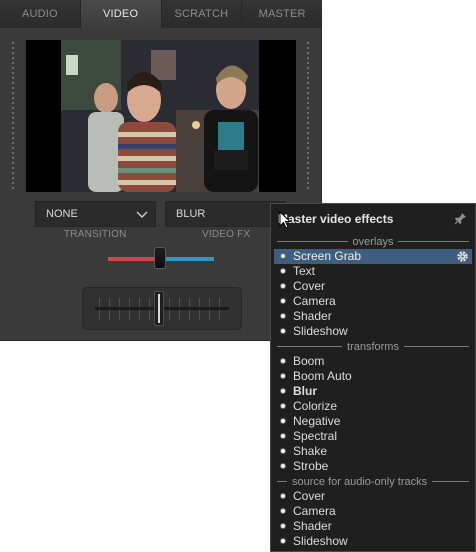 The height and width of the screenshot is (552, 476). What do you see at coordinates (373, 361) in the screenshot?
I see `menu-item-boom: Boom` at bounding box center [373, 361].